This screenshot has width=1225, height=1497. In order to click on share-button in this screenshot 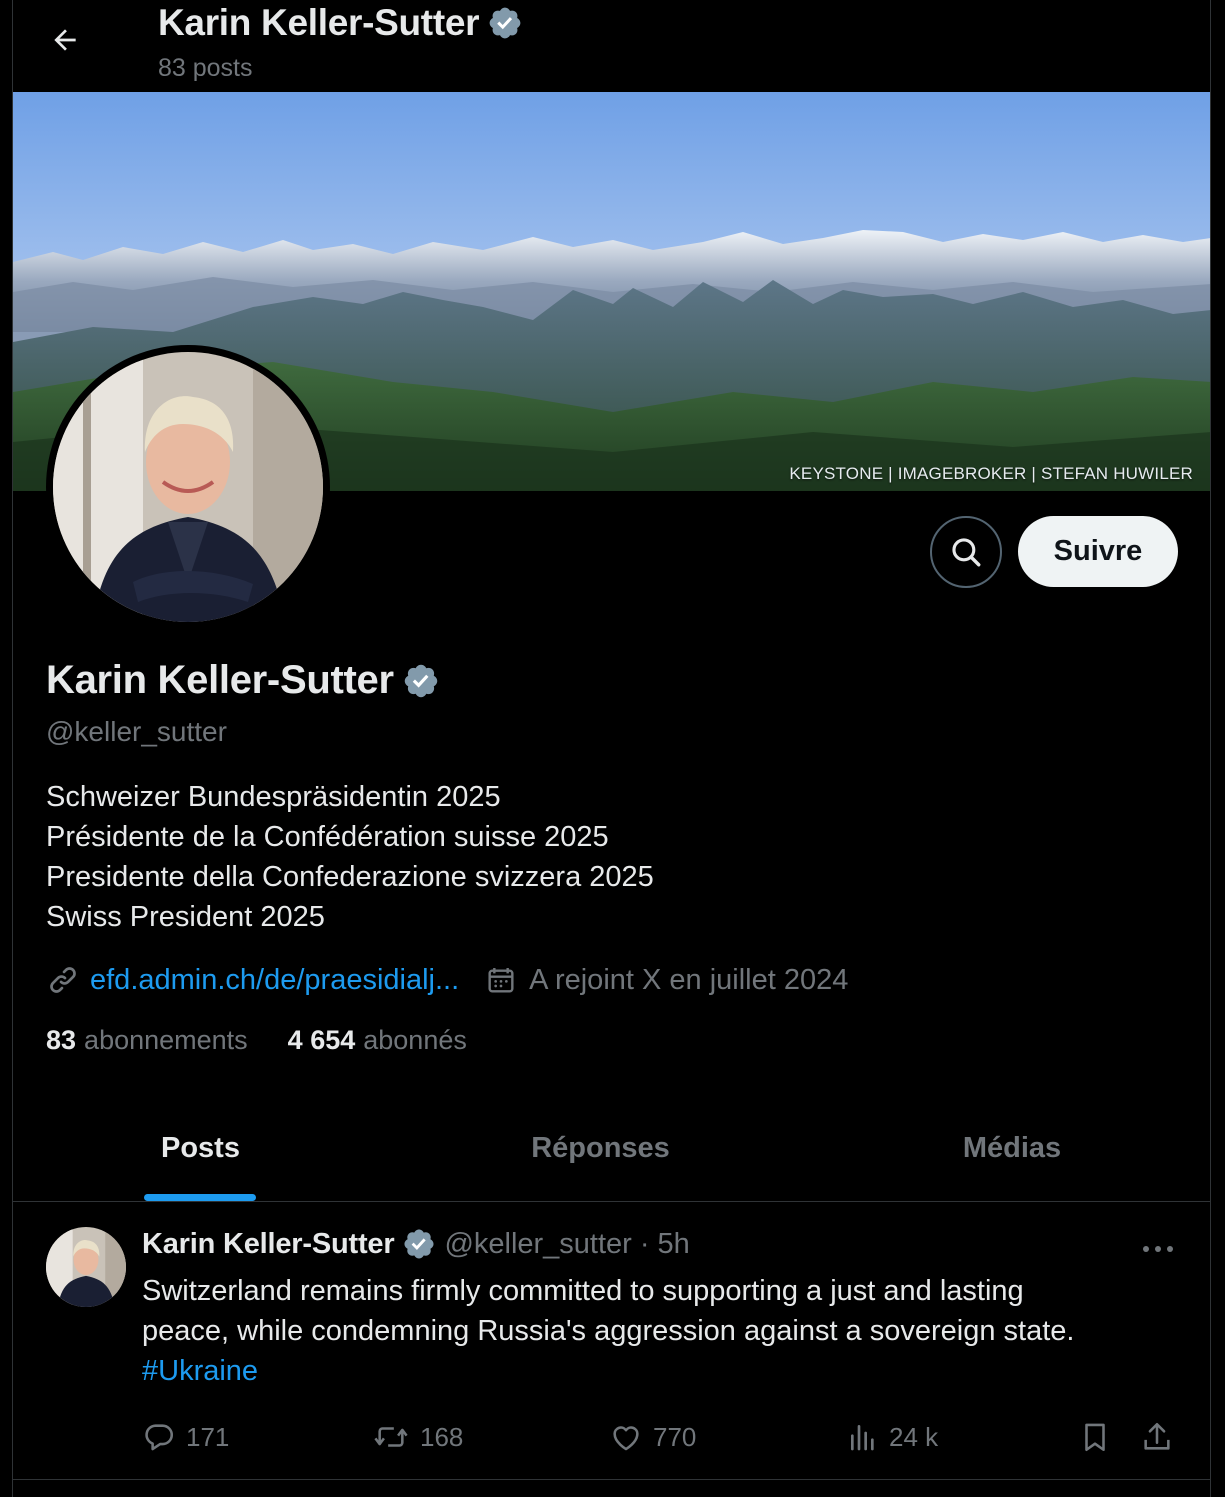, I will do `click(1157, 1437)`.